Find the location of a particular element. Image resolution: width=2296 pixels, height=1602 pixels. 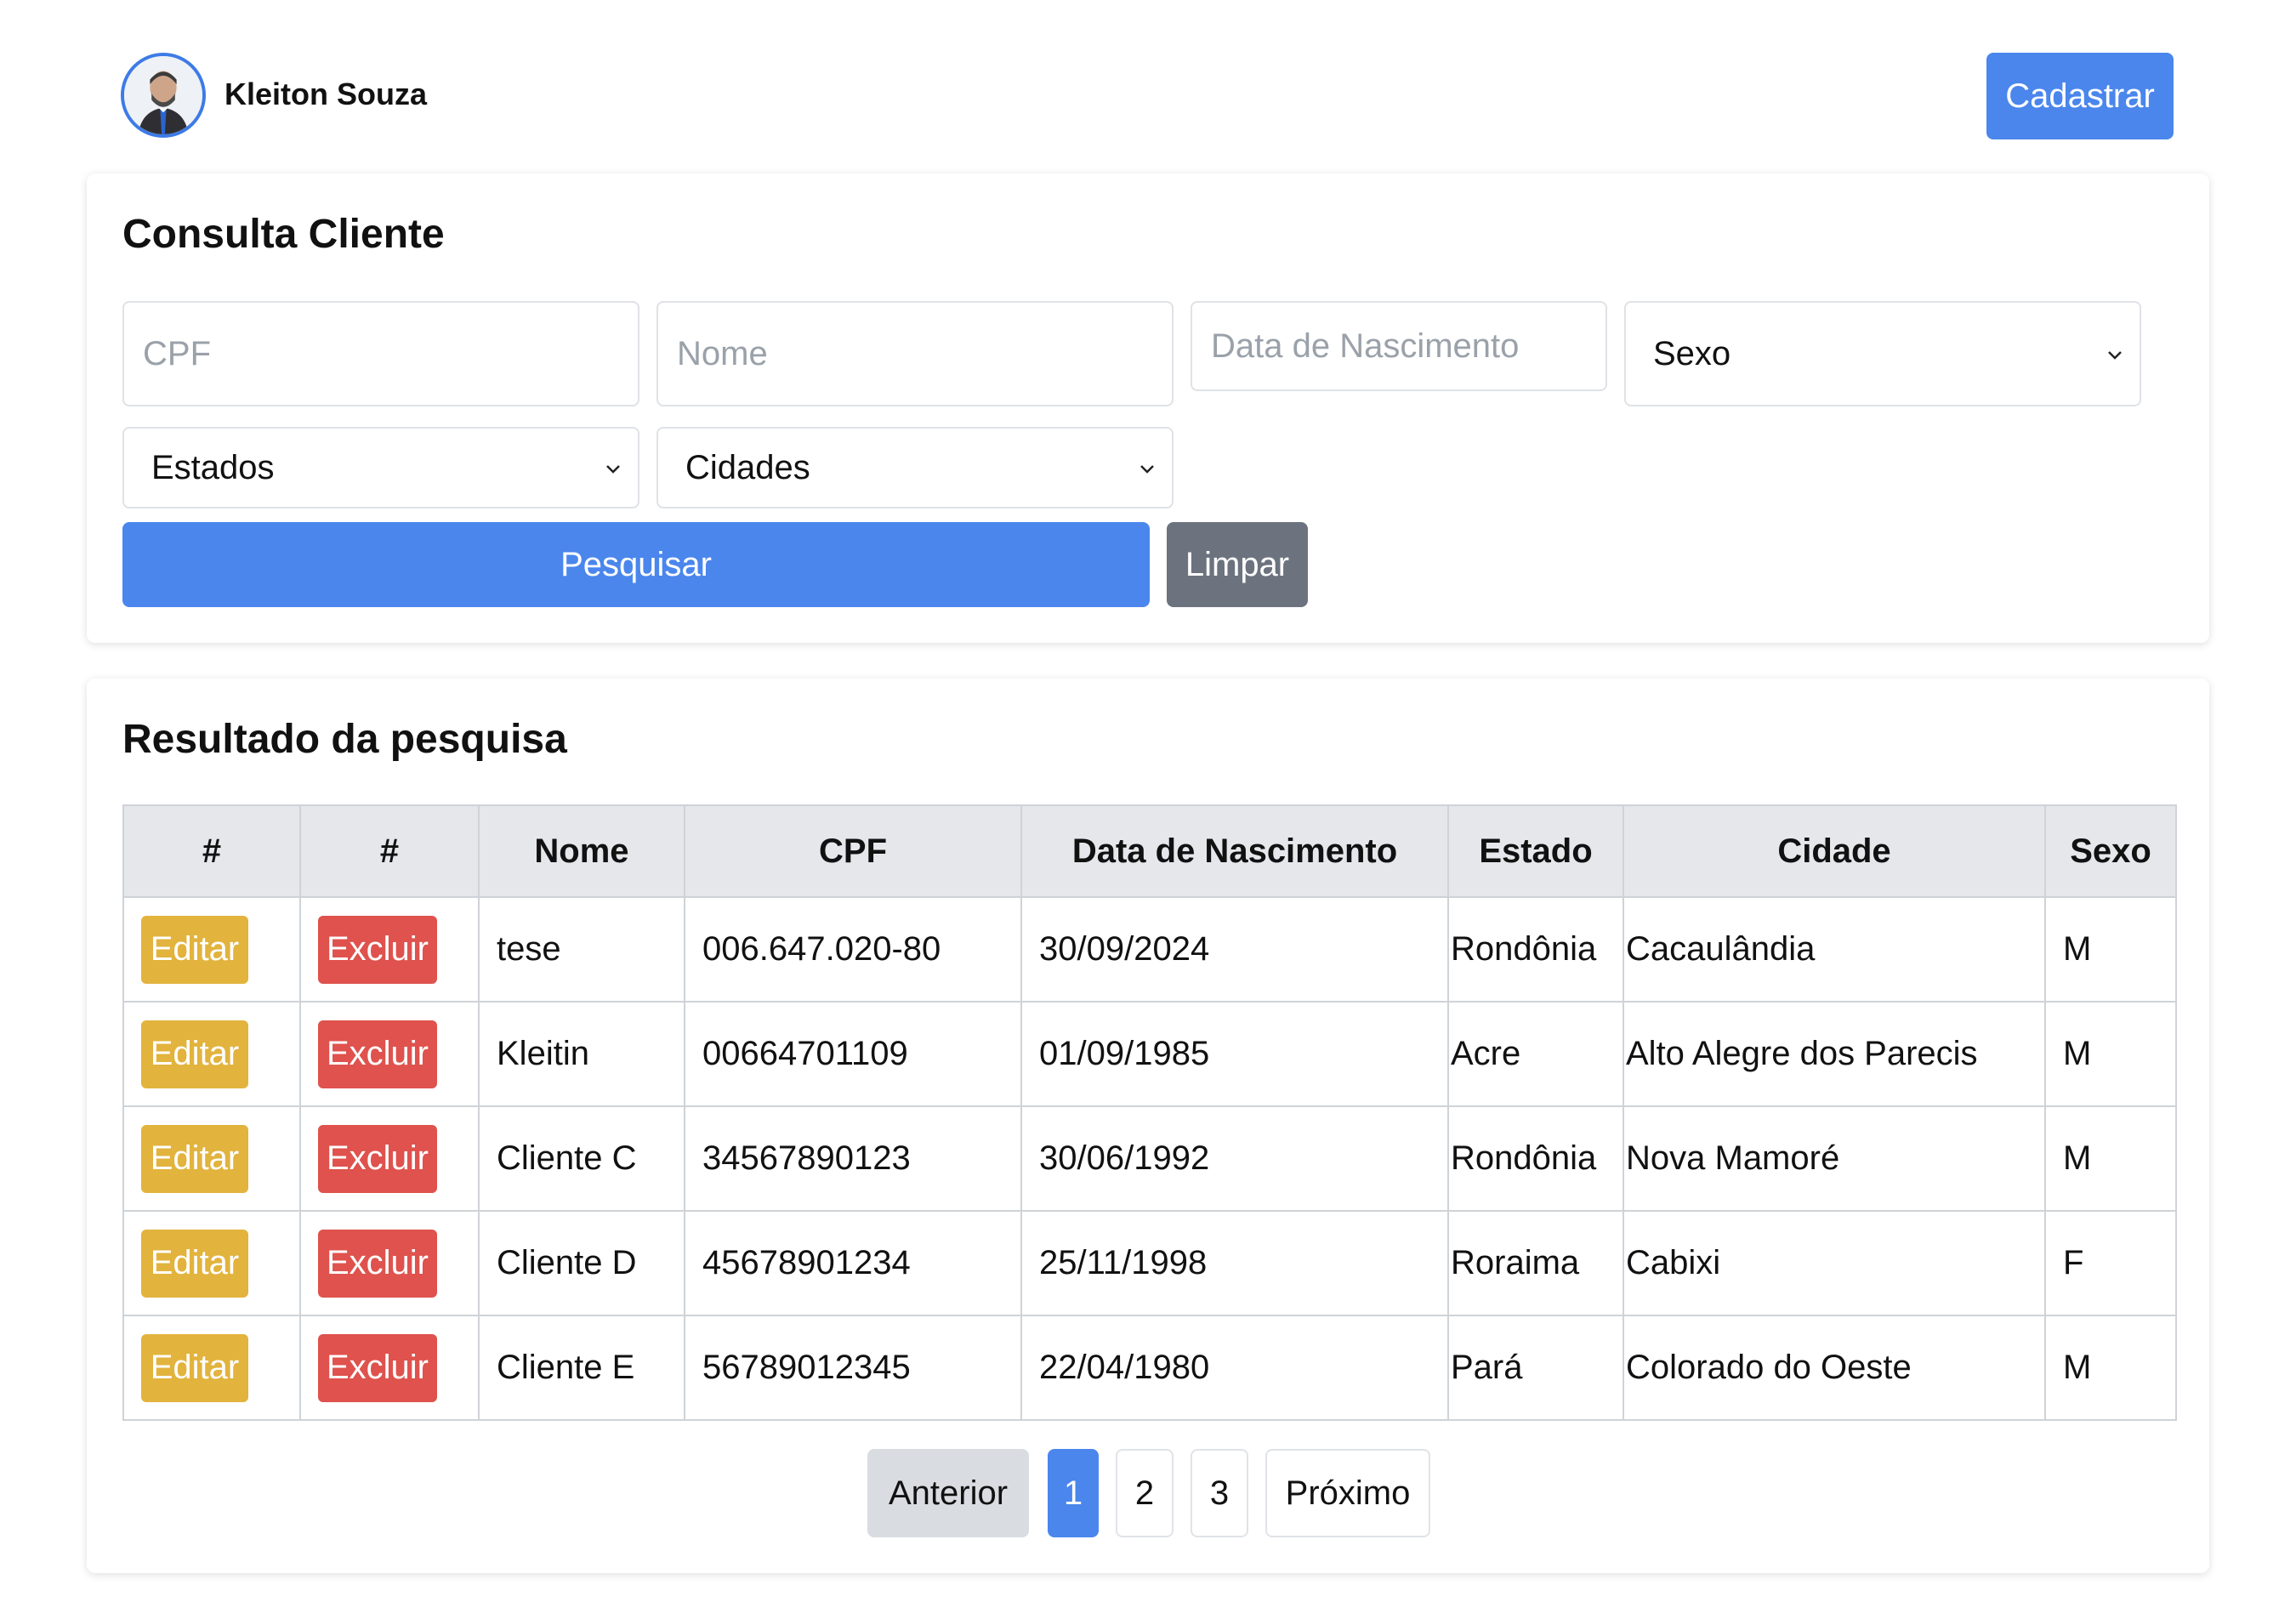

register-button: Cadastrar is located at coordinates (2080, 96).